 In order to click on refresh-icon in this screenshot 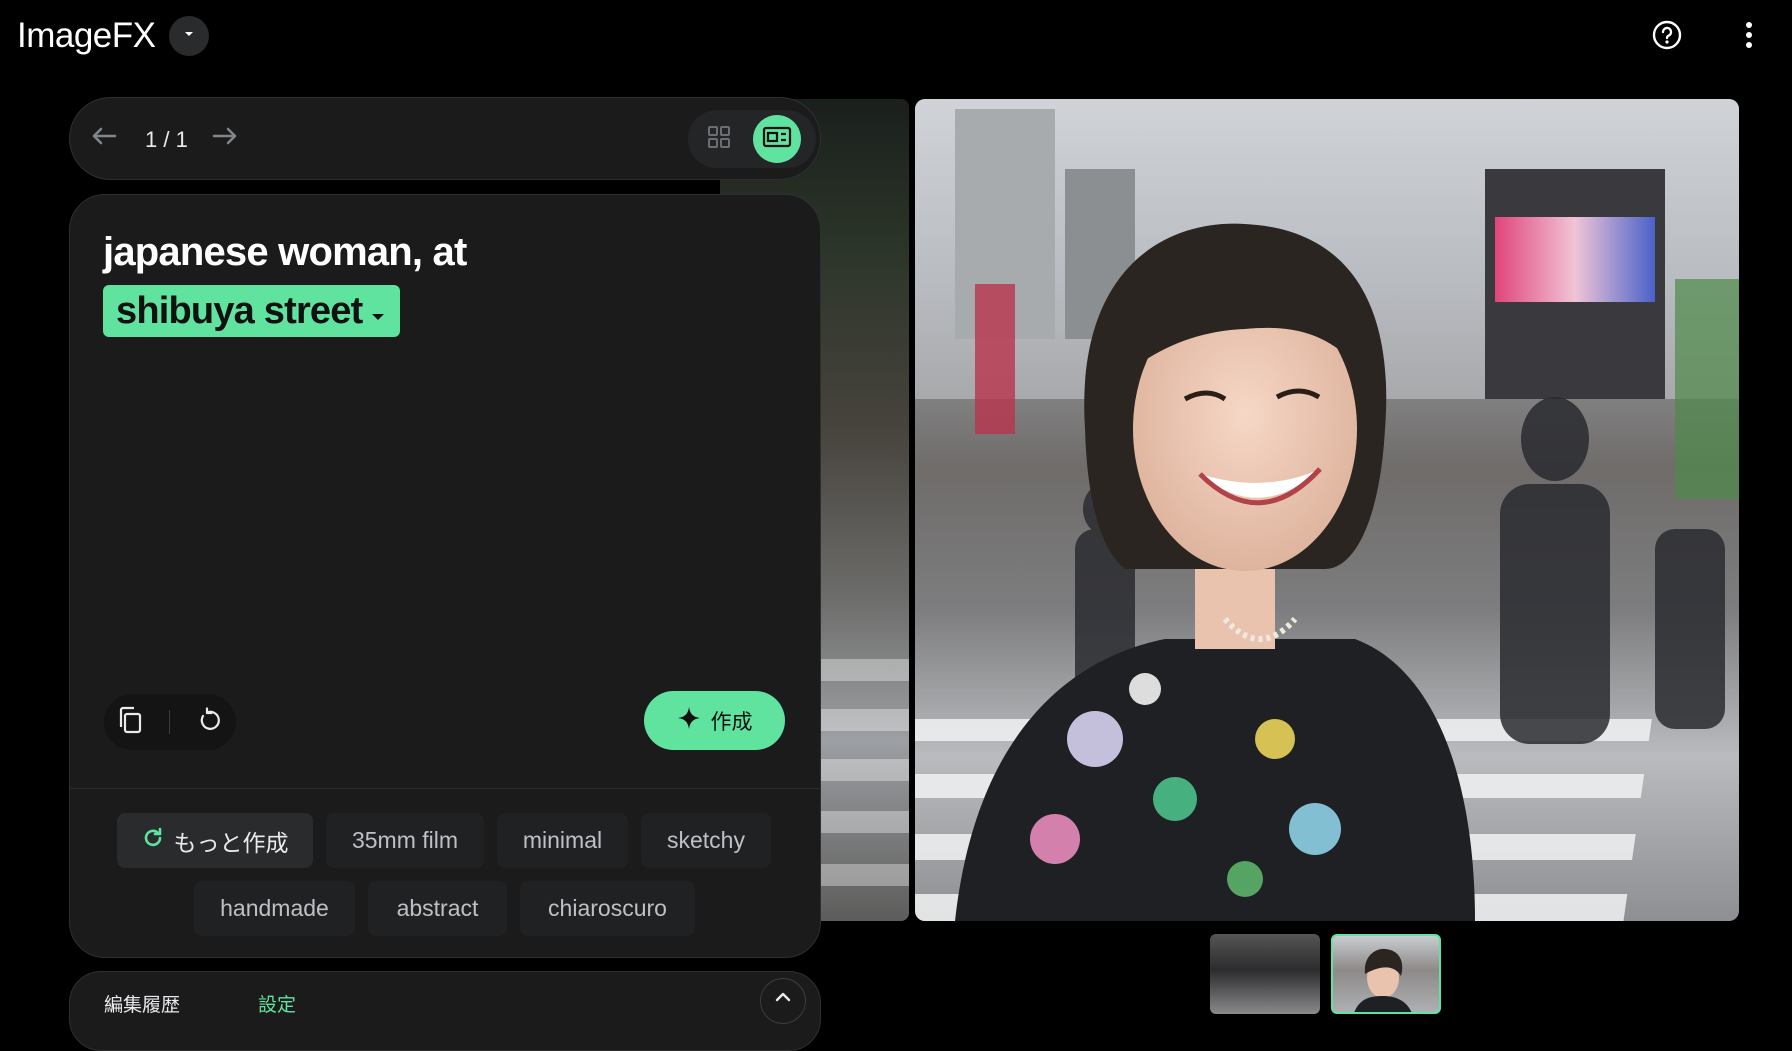, I will do `click(153, 841)`.